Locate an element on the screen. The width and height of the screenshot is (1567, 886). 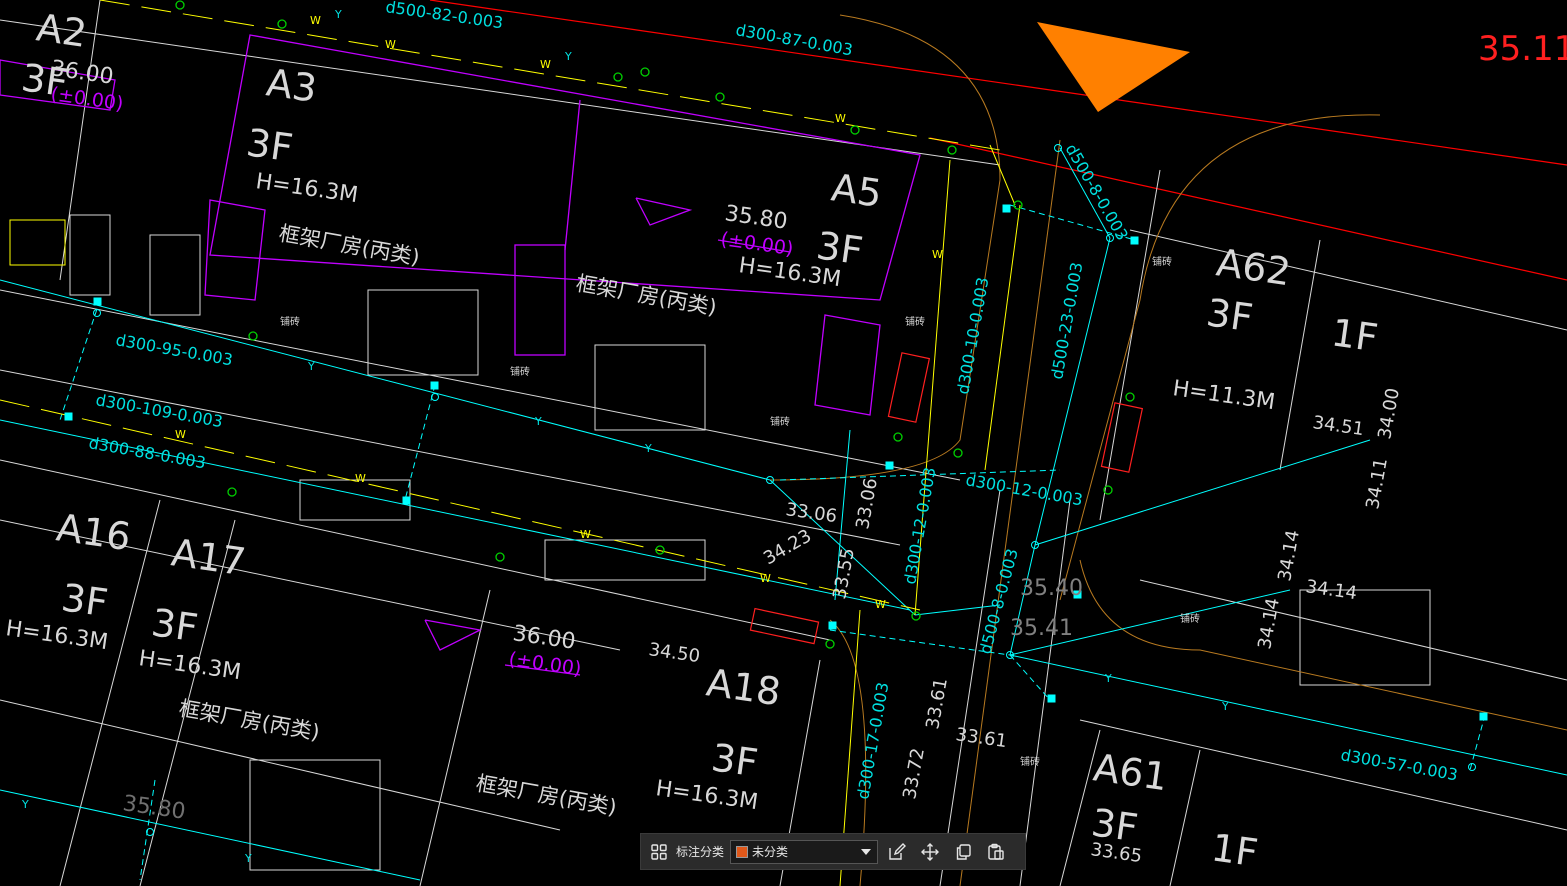
annotation-category-select: 未分类 is located at coordinates (804, 851).